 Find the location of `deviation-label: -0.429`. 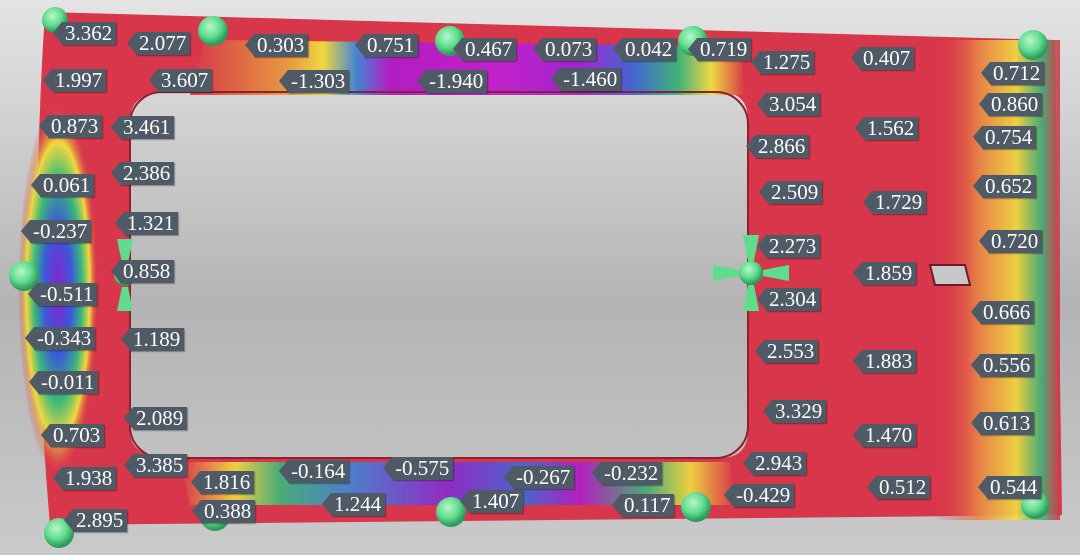

deviation-label: -0.429 is located at coordinates (759, 495).